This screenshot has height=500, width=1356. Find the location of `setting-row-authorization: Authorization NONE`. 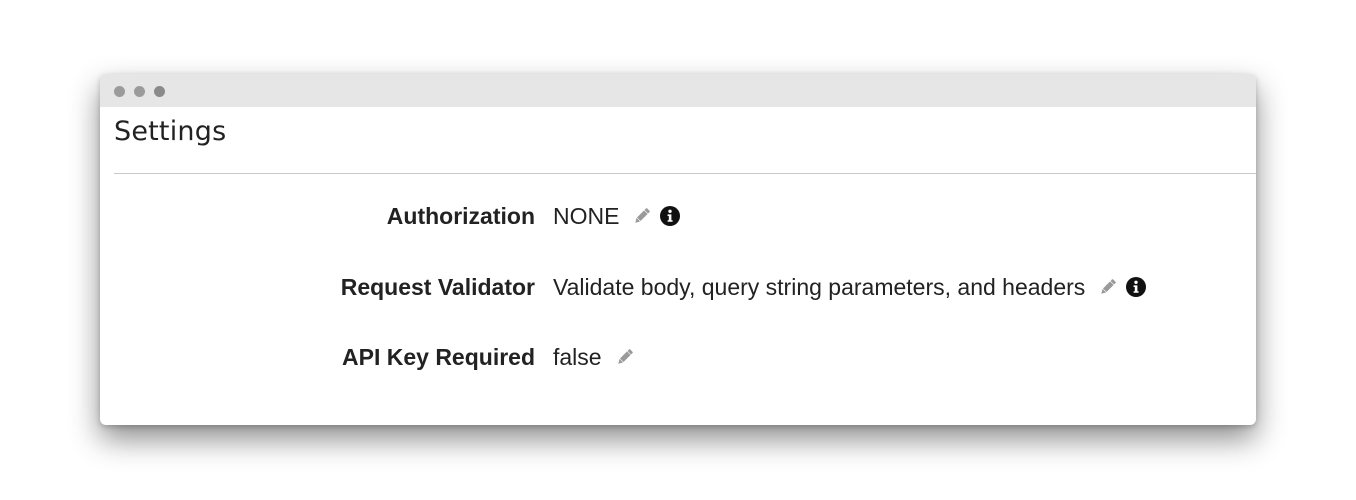

setting-row-authorization: Authorization NONE is located at coordinates (390, 216).